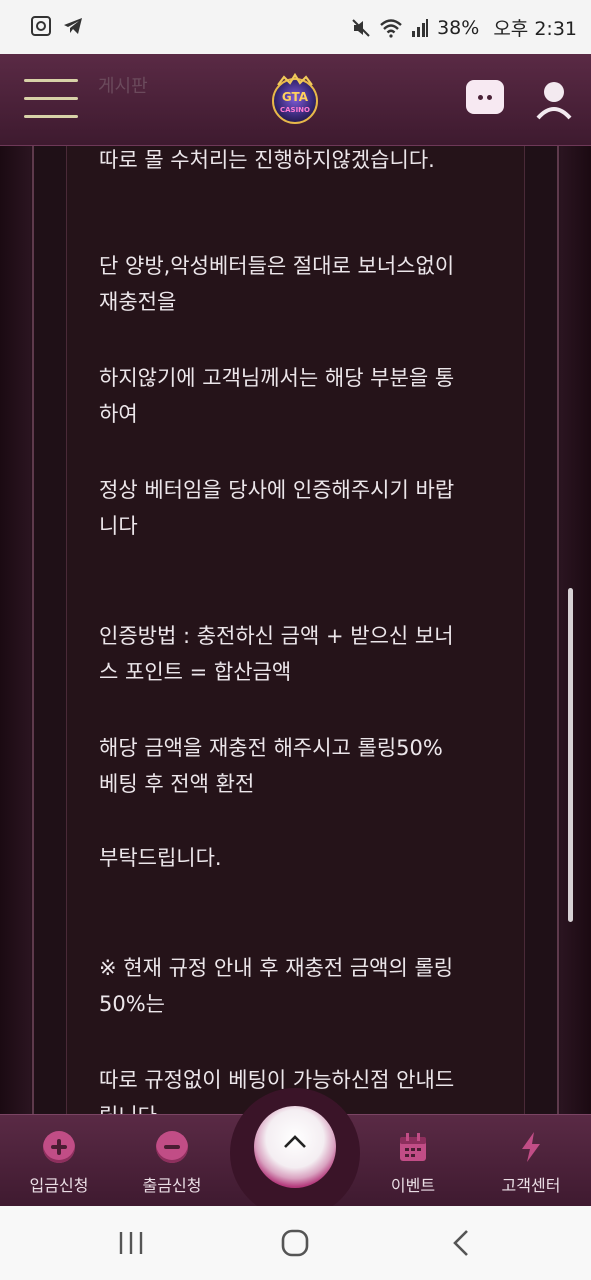 This screenshot has height=1280, width=591. I want to click on app-header: 게시판 GTA CASINO, so click(295, 100).